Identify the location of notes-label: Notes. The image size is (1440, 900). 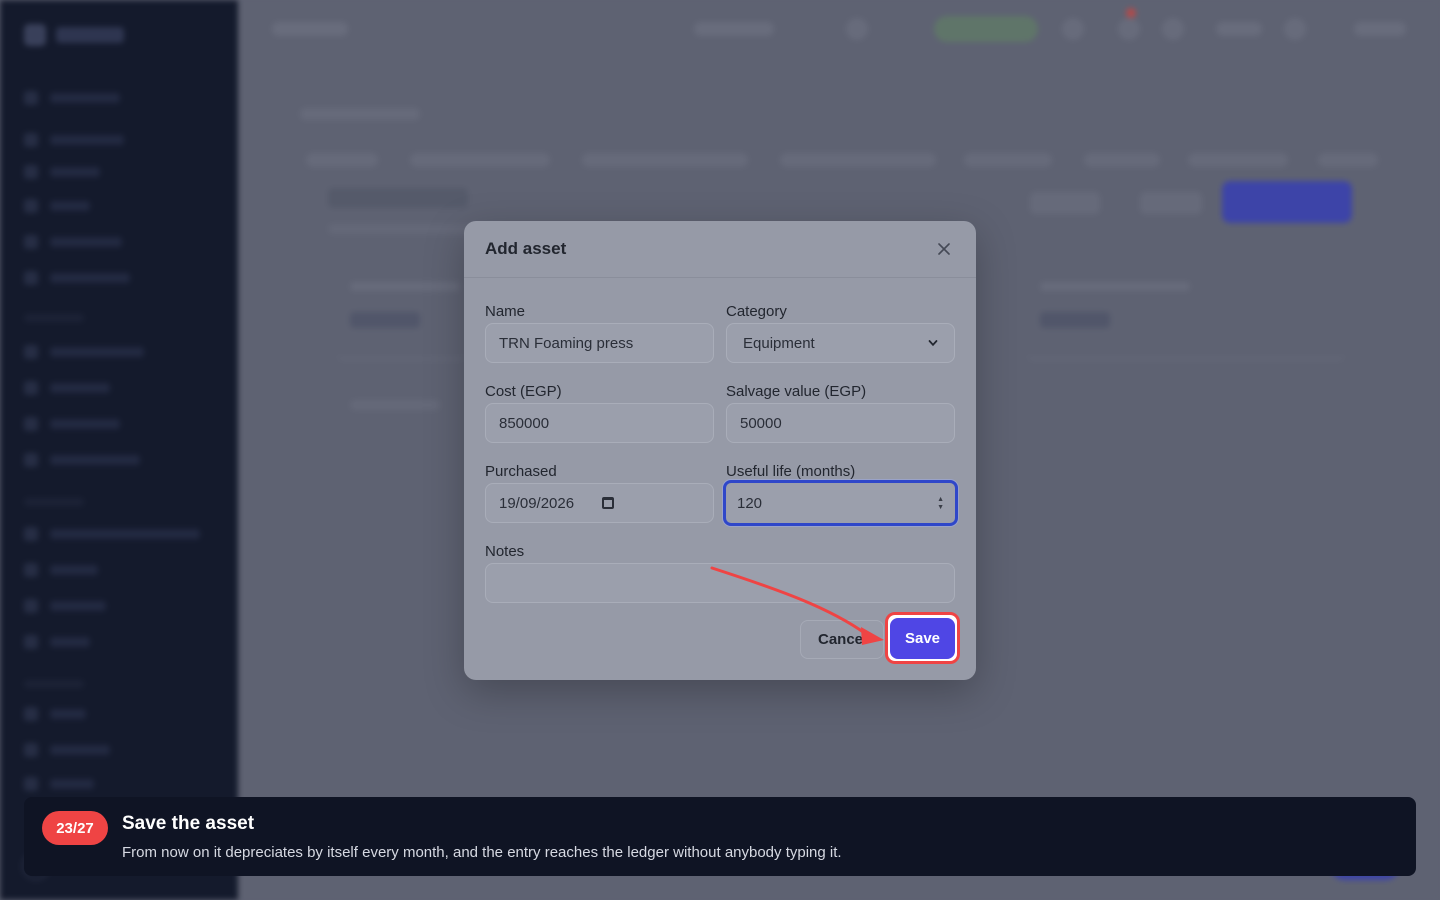
(505, 551).